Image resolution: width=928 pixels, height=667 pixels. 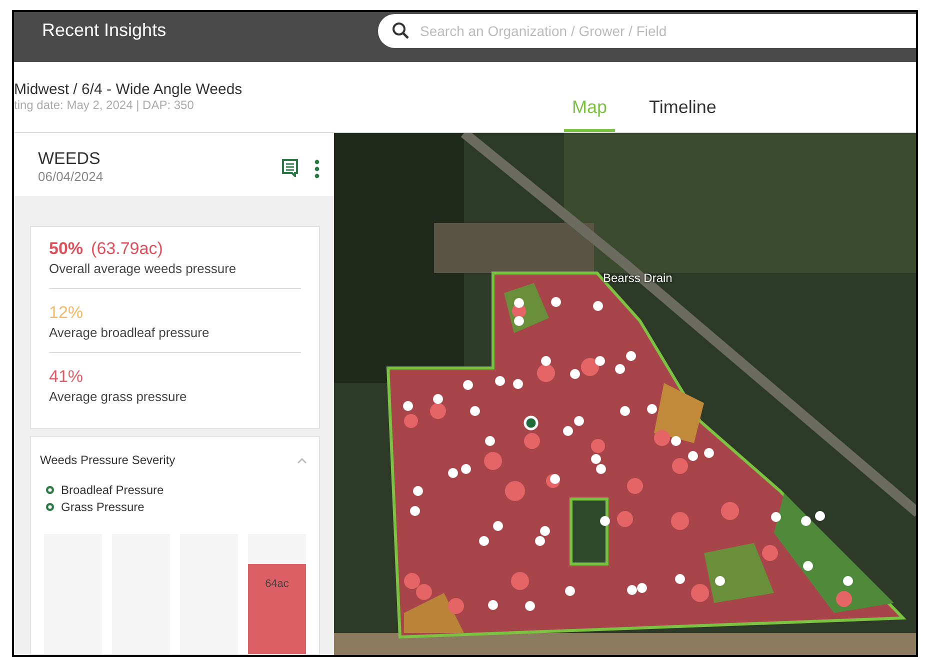 I want to click on stat-label: Average grass pressure, so click(x=118, y=396).